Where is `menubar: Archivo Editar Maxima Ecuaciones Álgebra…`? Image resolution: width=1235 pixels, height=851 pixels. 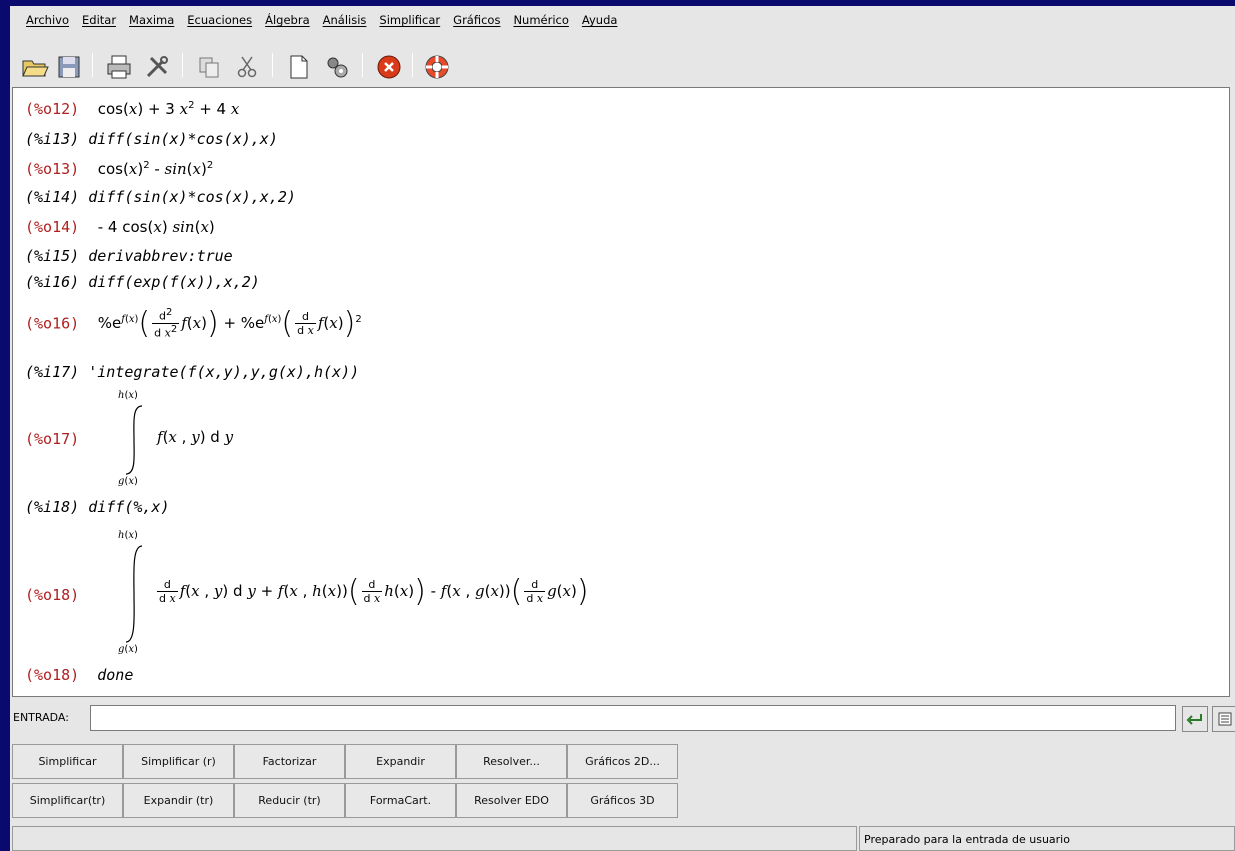
menubar: Archivo Editar Maxima Ecuaciones Álgebra… is located at coordinates (622, 20).